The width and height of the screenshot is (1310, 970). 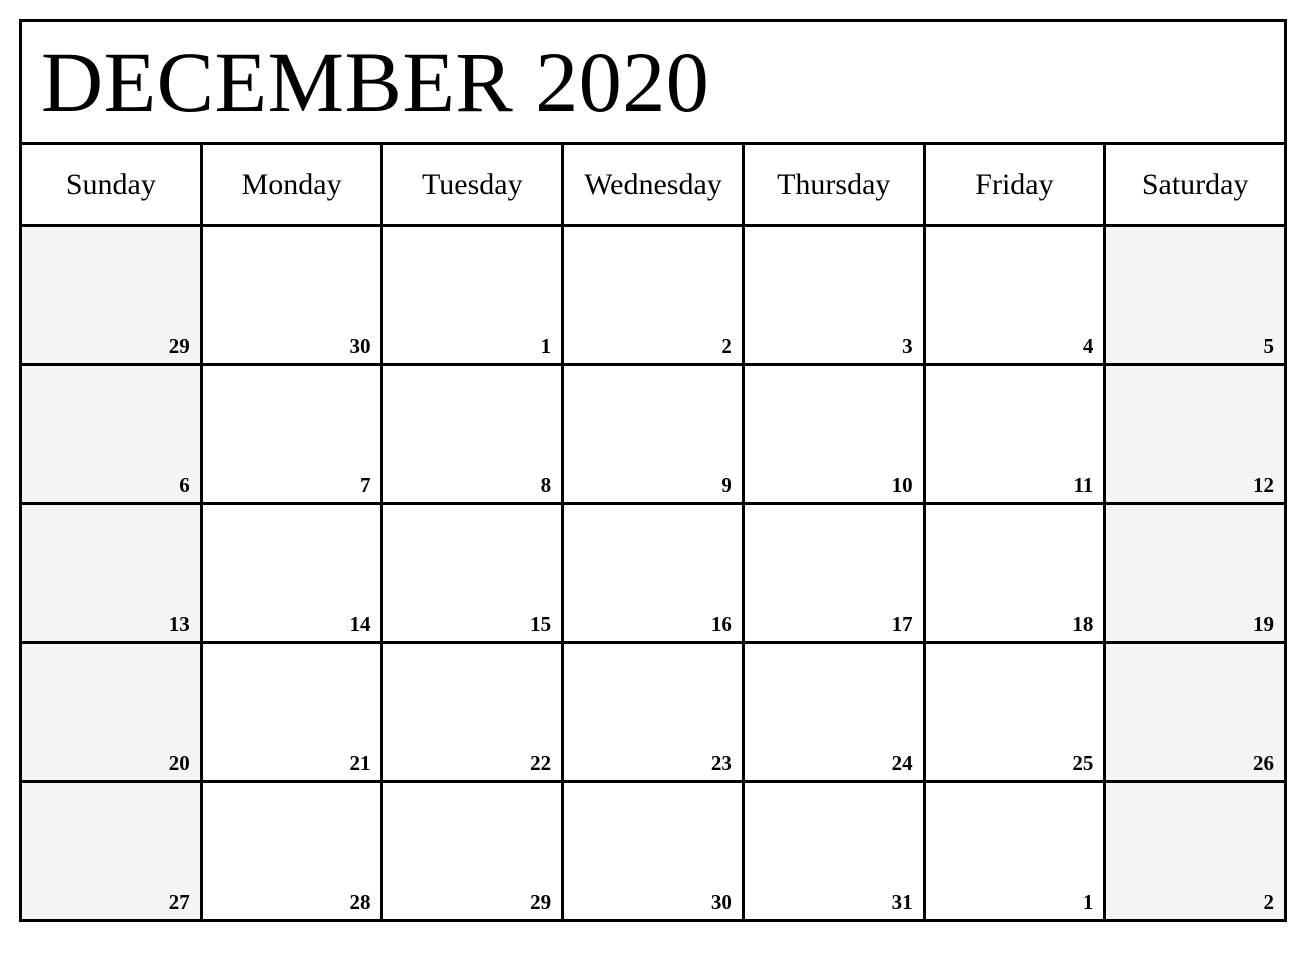 I want to click on calendar-day-cell: 14, so click(x=293, y=573).